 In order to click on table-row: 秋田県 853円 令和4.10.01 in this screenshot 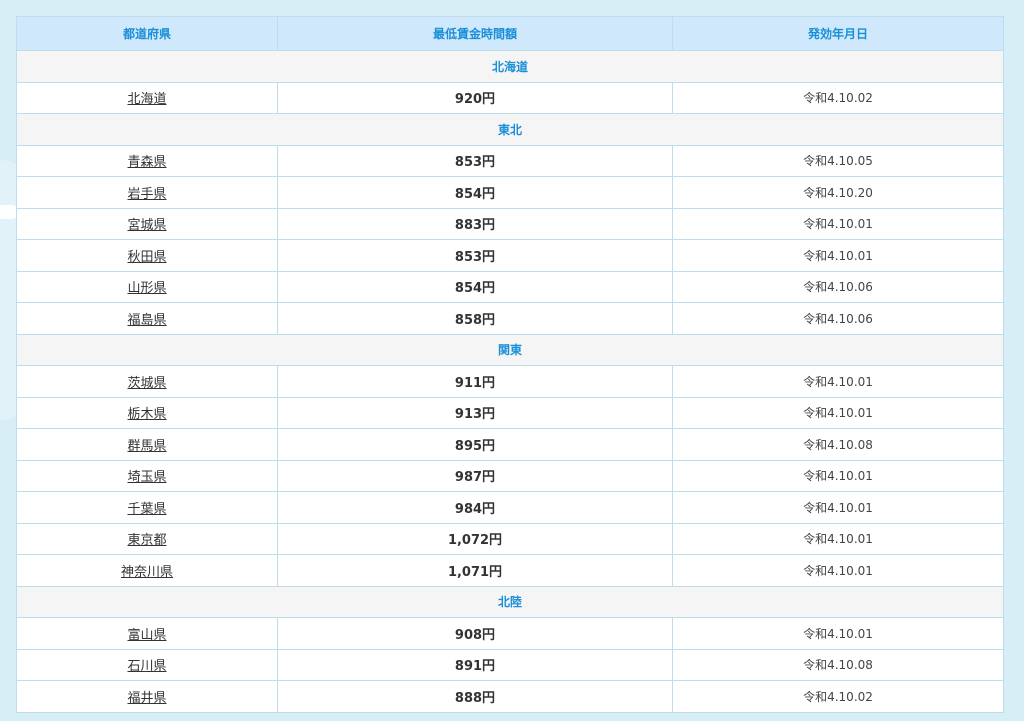, I will do `click(510, 255)`.